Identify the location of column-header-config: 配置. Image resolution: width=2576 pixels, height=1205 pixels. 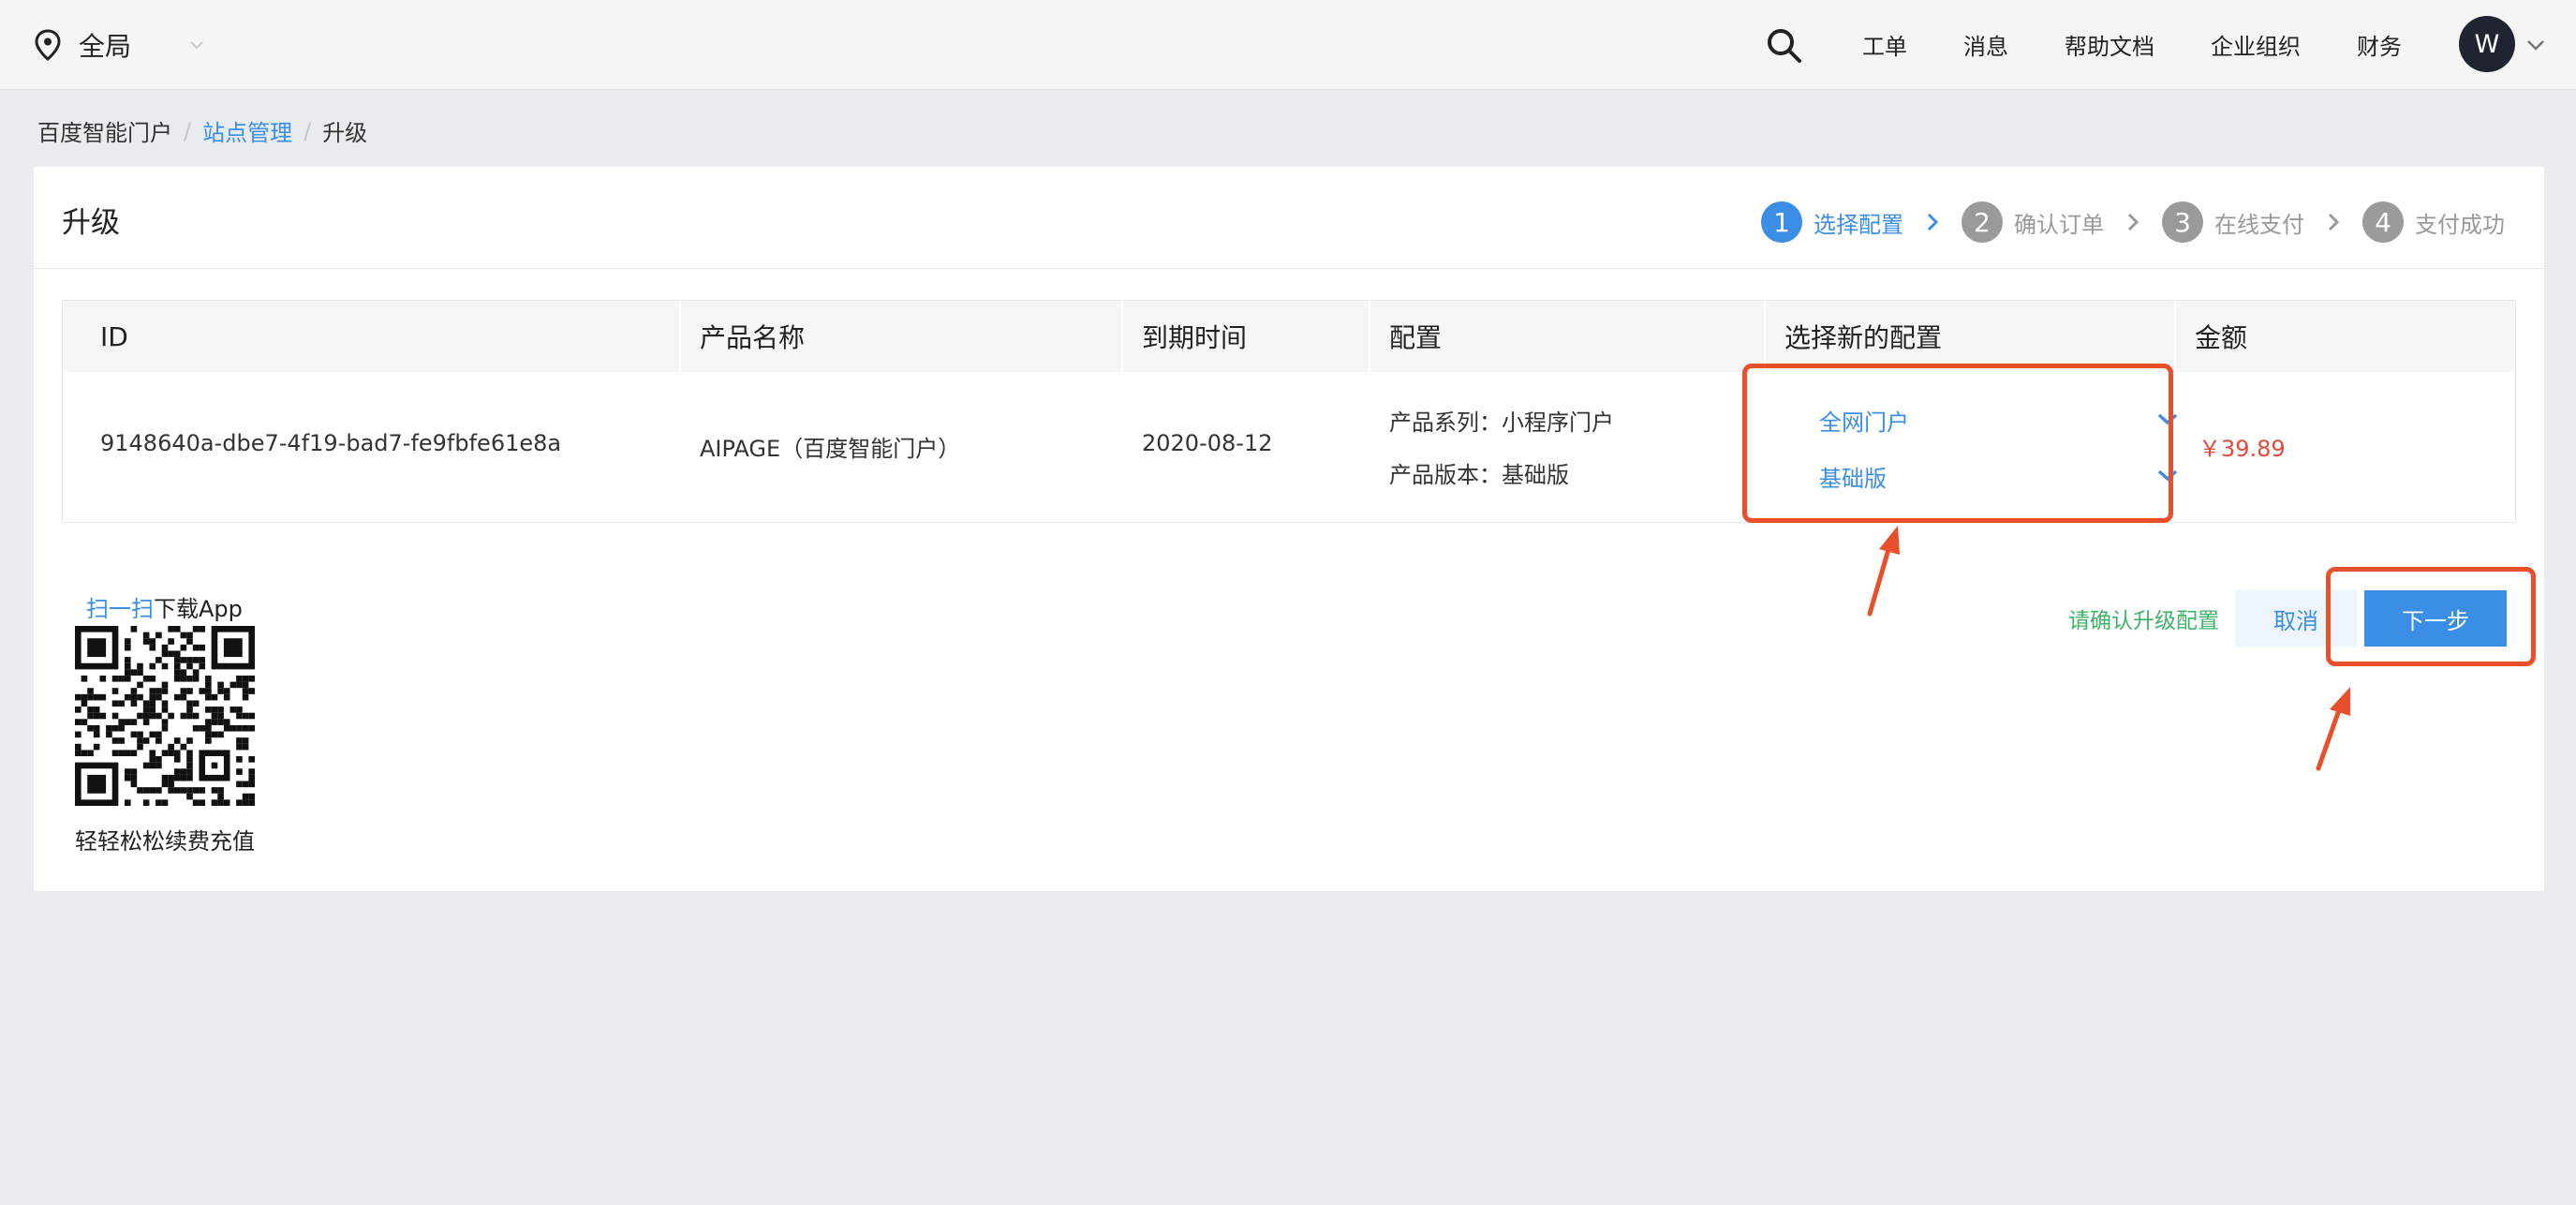
(1416, 337).